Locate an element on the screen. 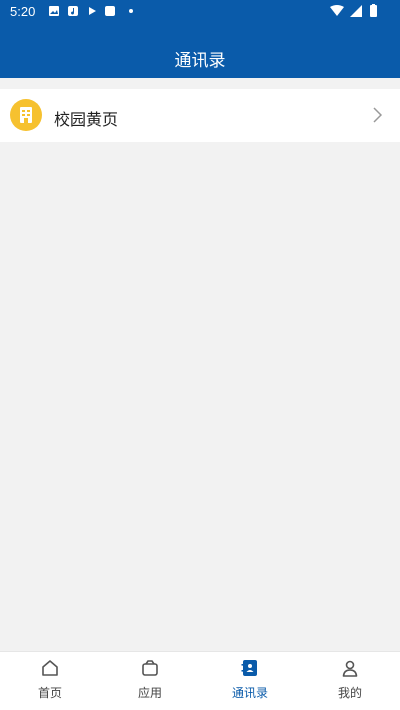 Image resolution: width=400 pixels, height=710 pixels. list-item-label: 校园黄页 is located at coordinates (86, 119).